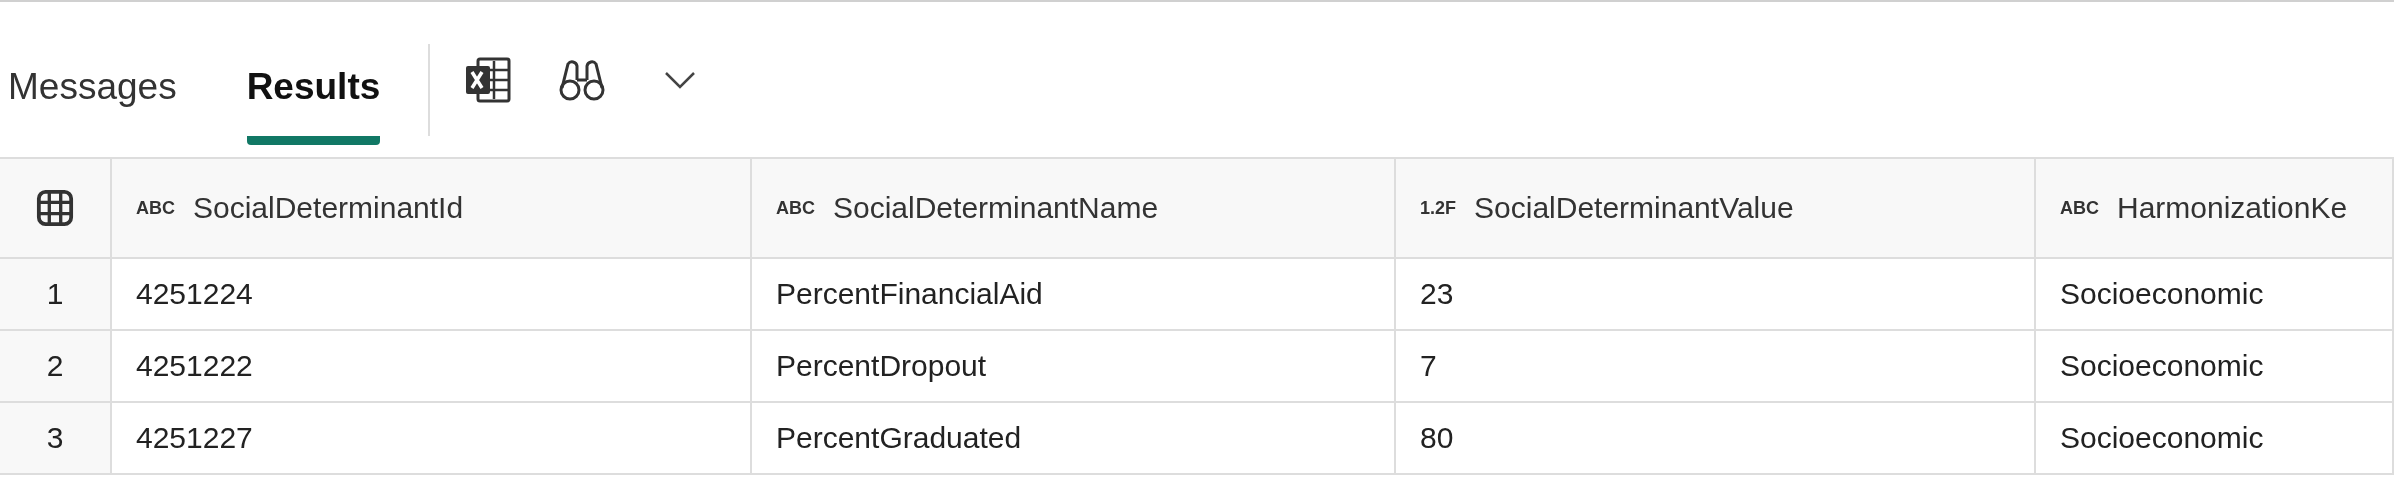  Describe the element at coordinates (996, 208) in the screenshot. I see `column-header: SocialDeterminantName` at that location.